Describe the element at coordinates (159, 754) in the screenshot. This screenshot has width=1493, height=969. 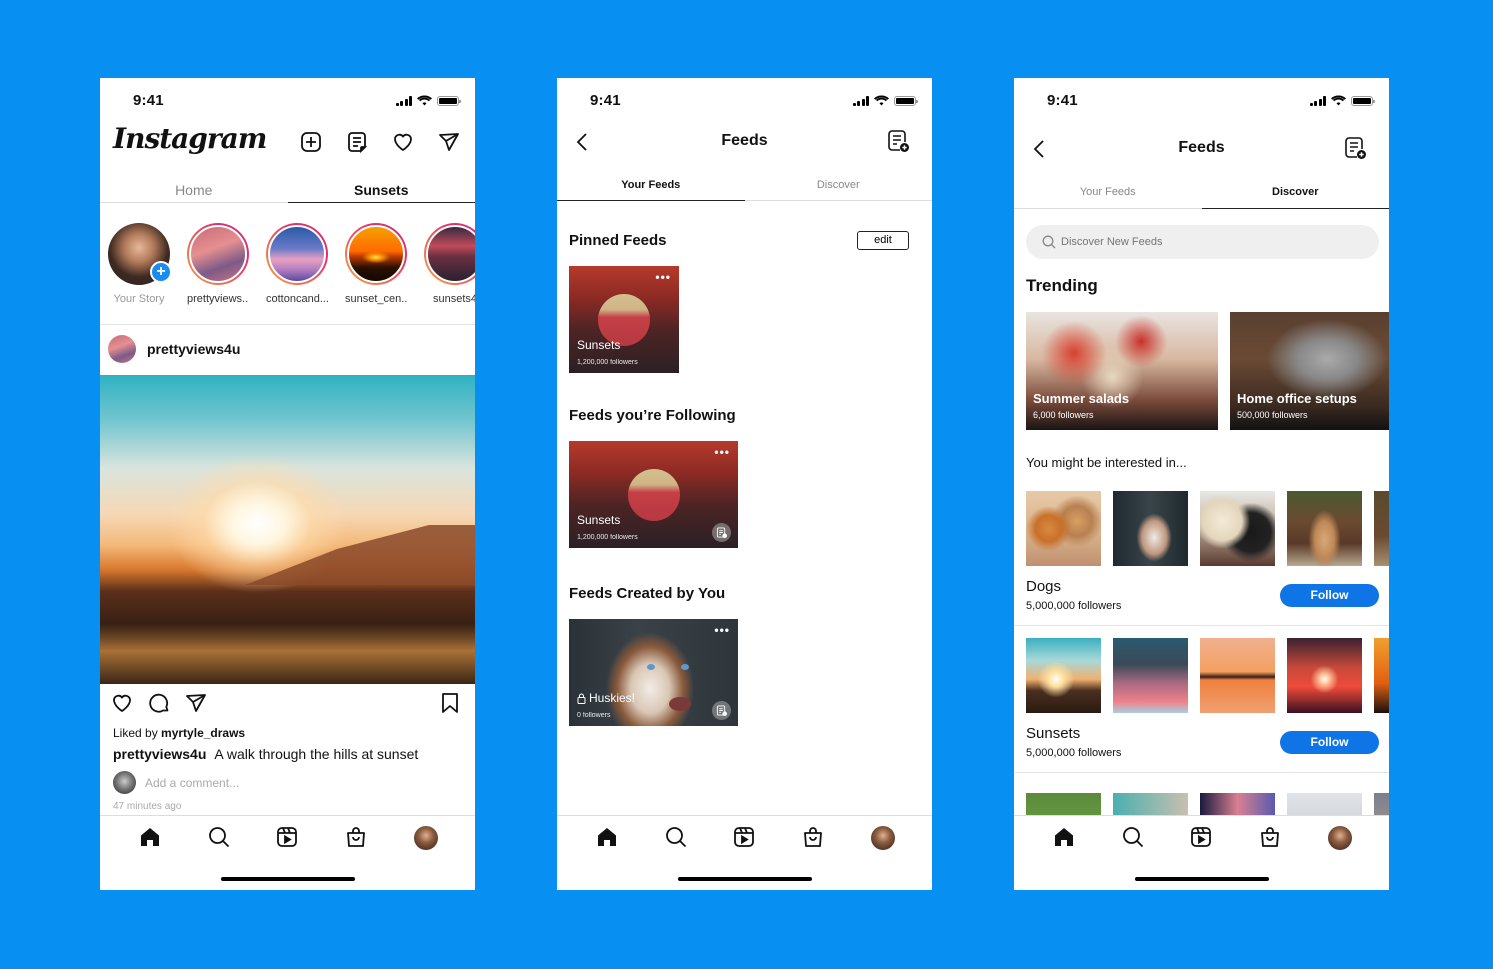
I see `caption-username: prettyviews4u` at that location.